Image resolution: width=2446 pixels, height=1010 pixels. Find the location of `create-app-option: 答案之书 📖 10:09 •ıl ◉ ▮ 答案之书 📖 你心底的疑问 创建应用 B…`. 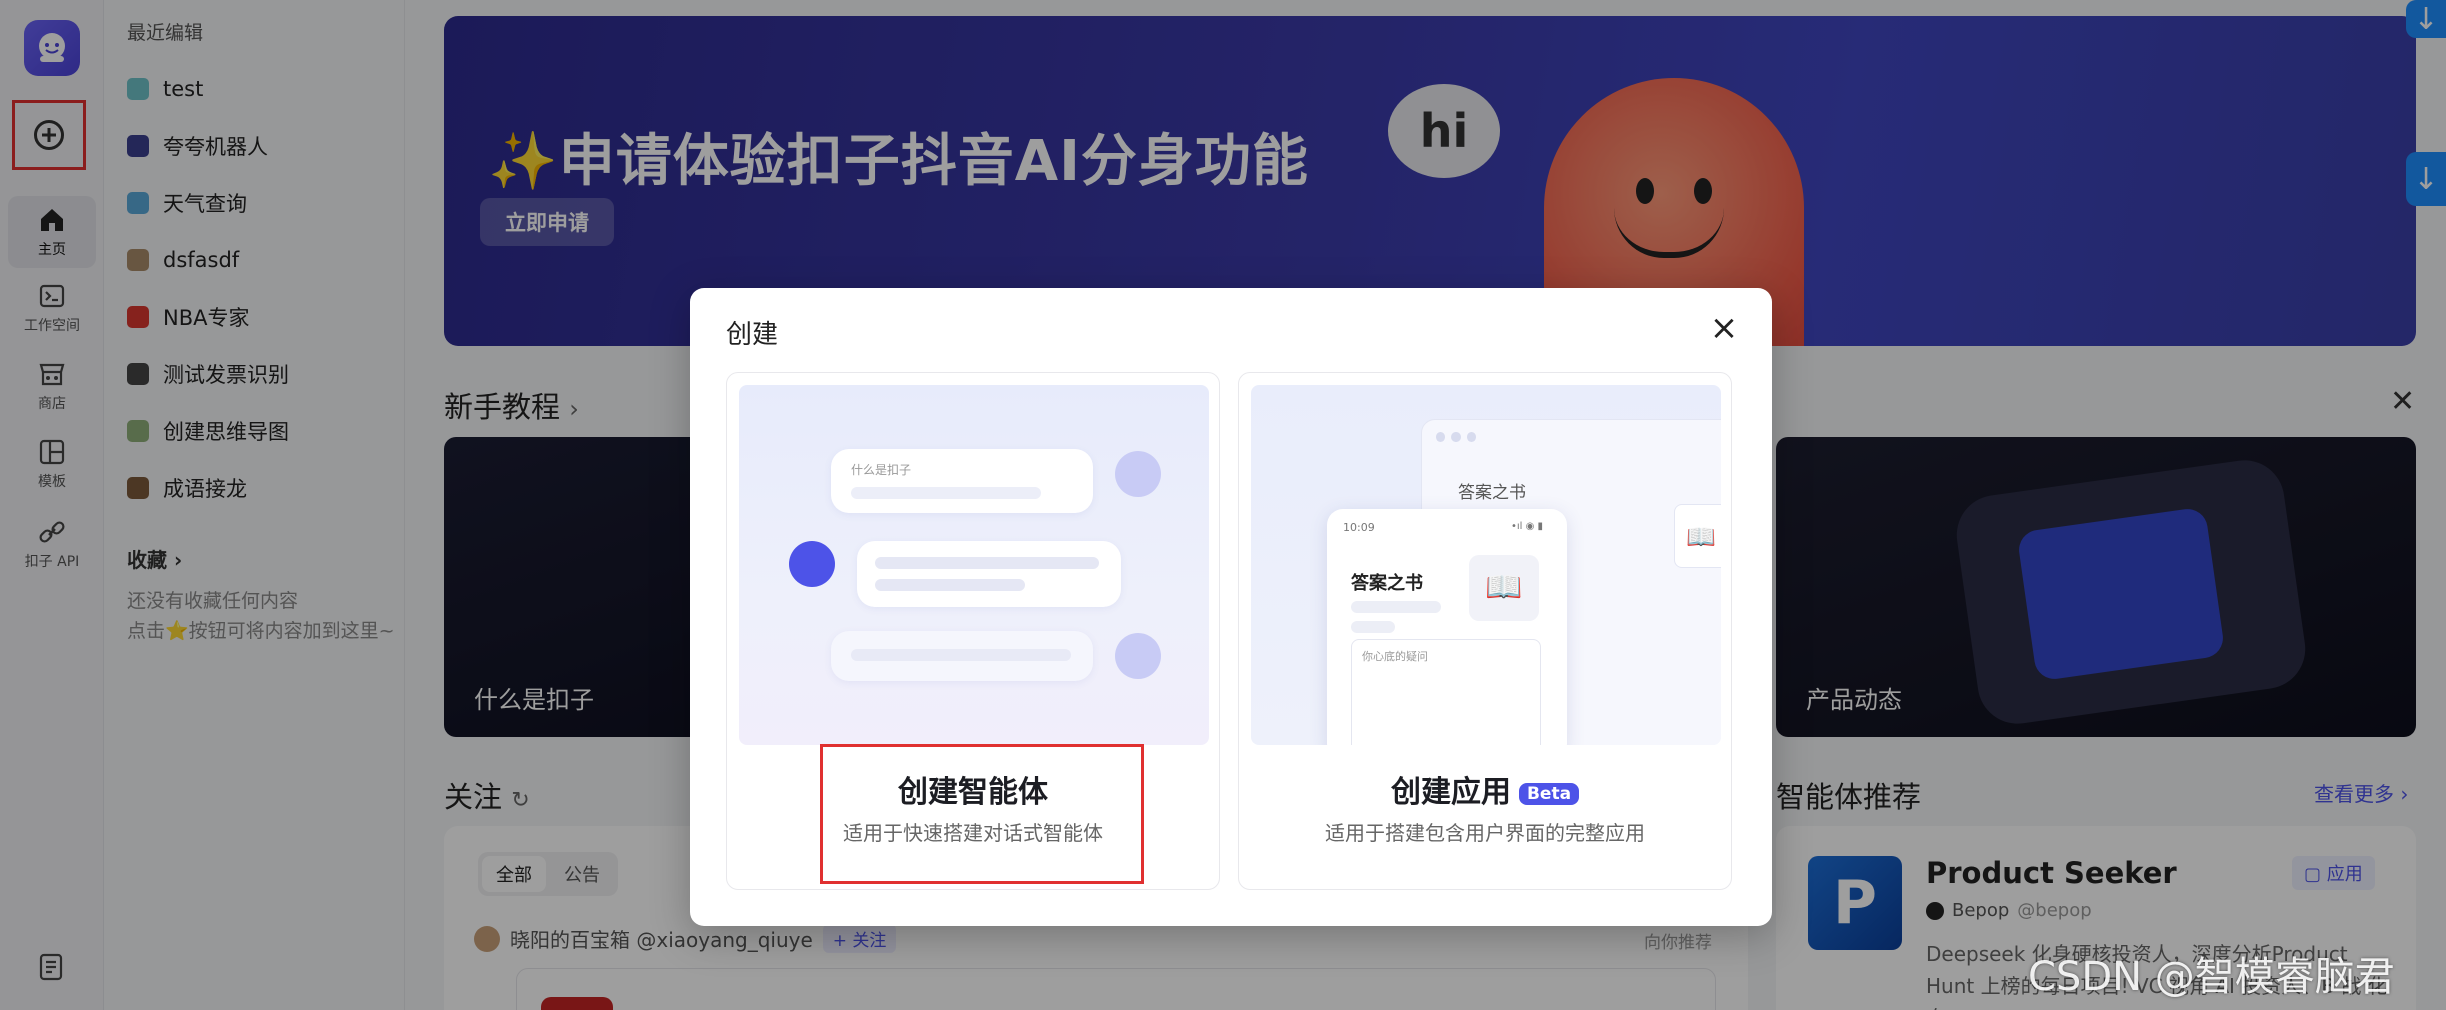

create-app-option: 答案之书 📖 10:09 •ıl ◉ ▮ 答案之书 📖 你心底的疑问 创建应用 B… is located at coordinates (1485, 631).